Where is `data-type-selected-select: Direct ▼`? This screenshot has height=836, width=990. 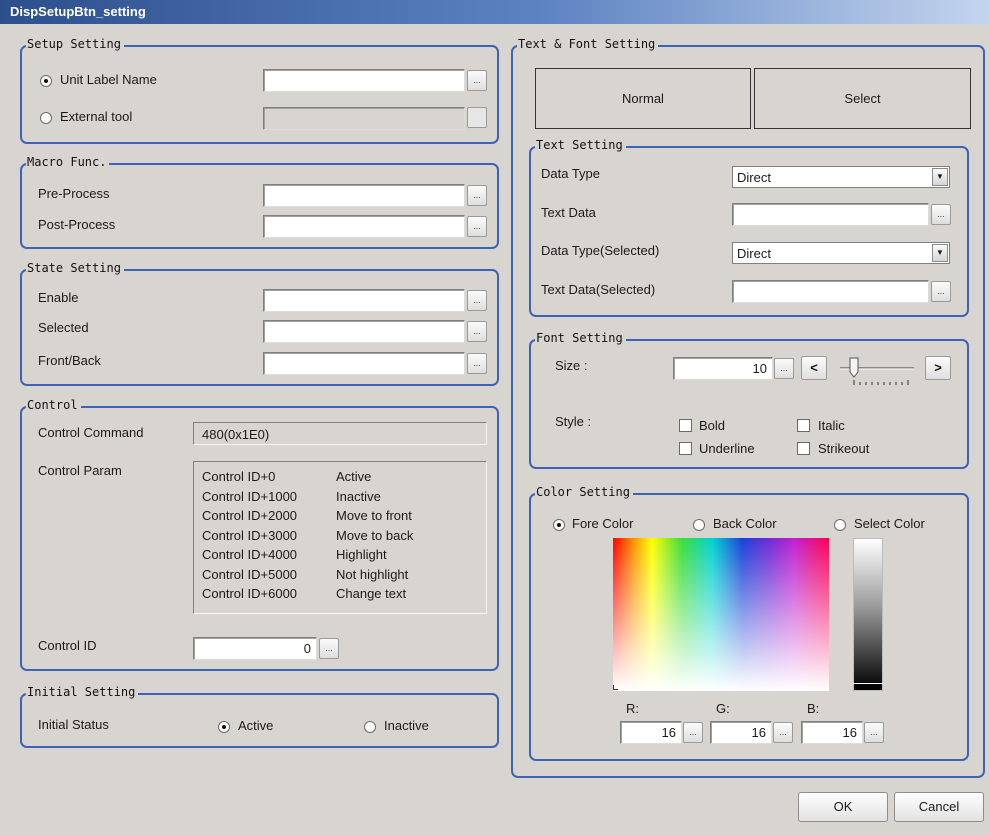 data-type-selected-select: Direct ▼ is located at coordinates (841, 253).